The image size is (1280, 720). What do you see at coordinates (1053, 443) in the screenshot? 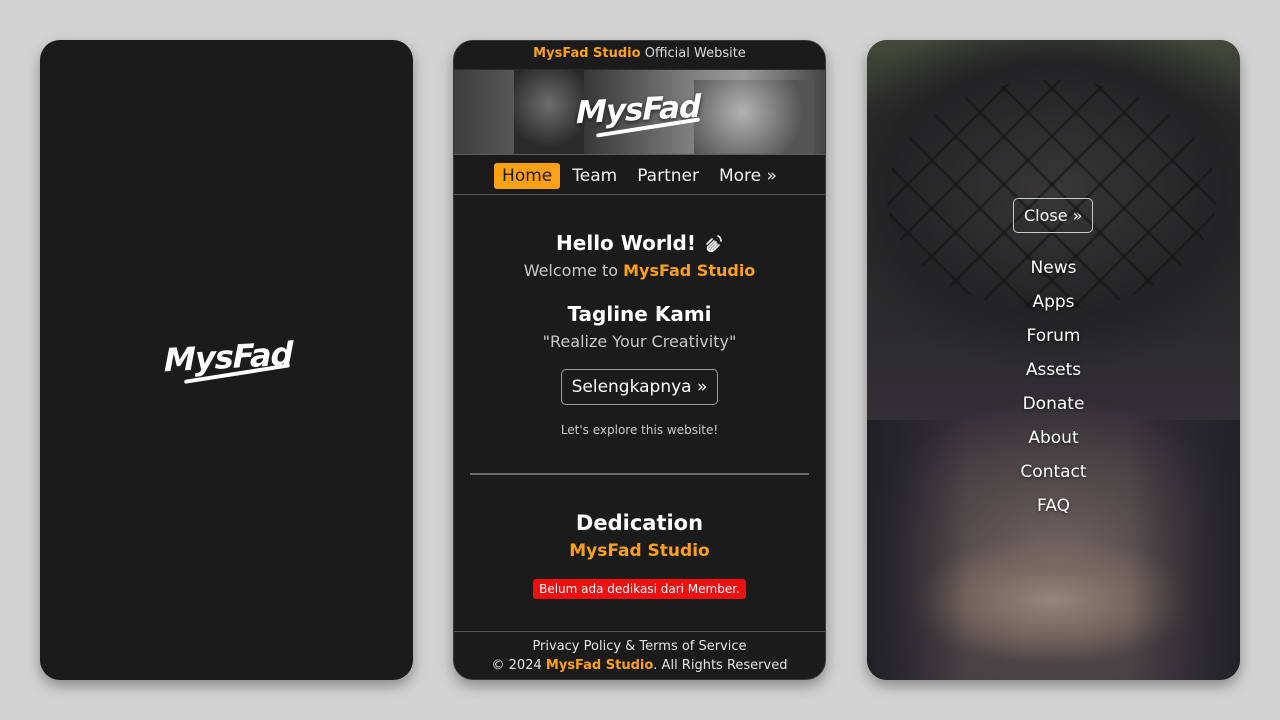
I see `menu-item-about: About` at bounding box center [1053, 443].